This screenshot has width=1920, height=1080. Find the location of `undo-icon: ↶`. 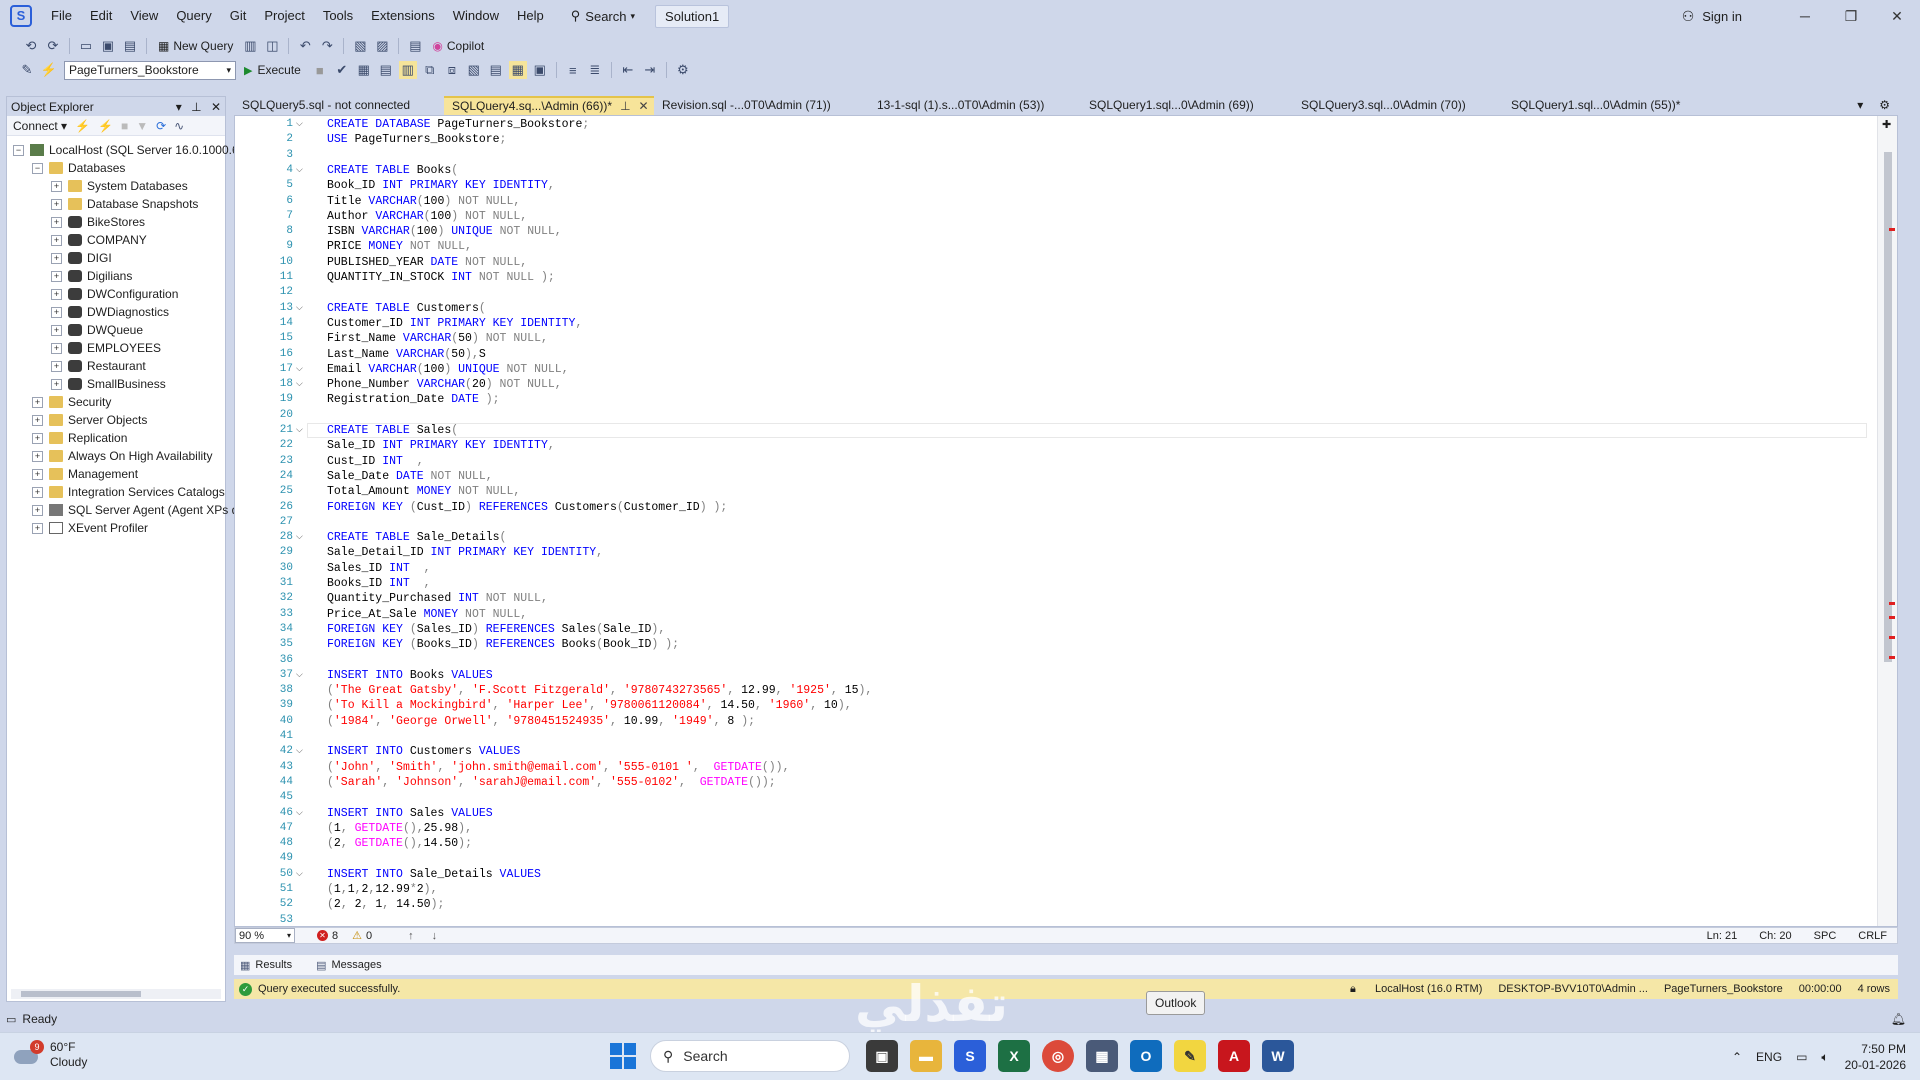

undo-icon: ↶ is located at coordinates (305, 46).